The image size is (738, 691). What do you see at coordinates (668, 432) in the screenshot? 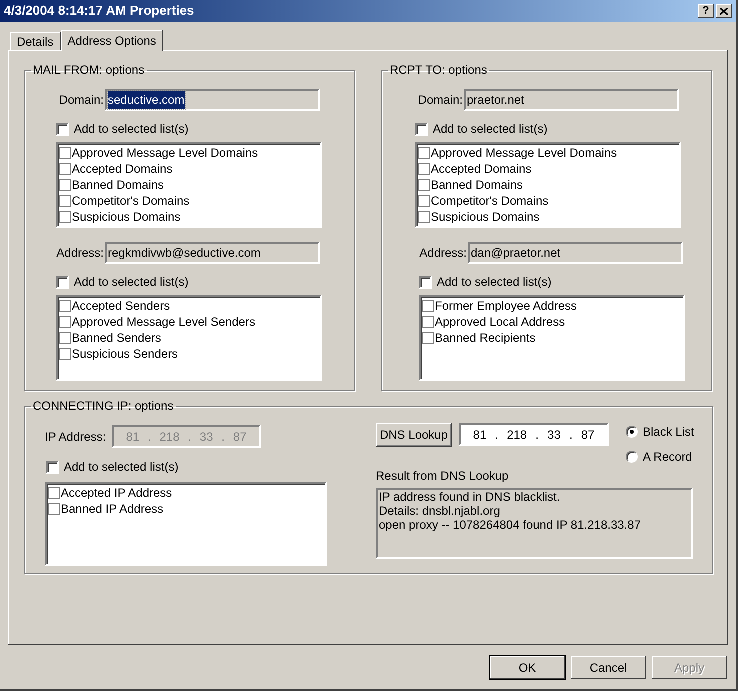
I see `radio-label: Black List` at bounding box center [668, 432].